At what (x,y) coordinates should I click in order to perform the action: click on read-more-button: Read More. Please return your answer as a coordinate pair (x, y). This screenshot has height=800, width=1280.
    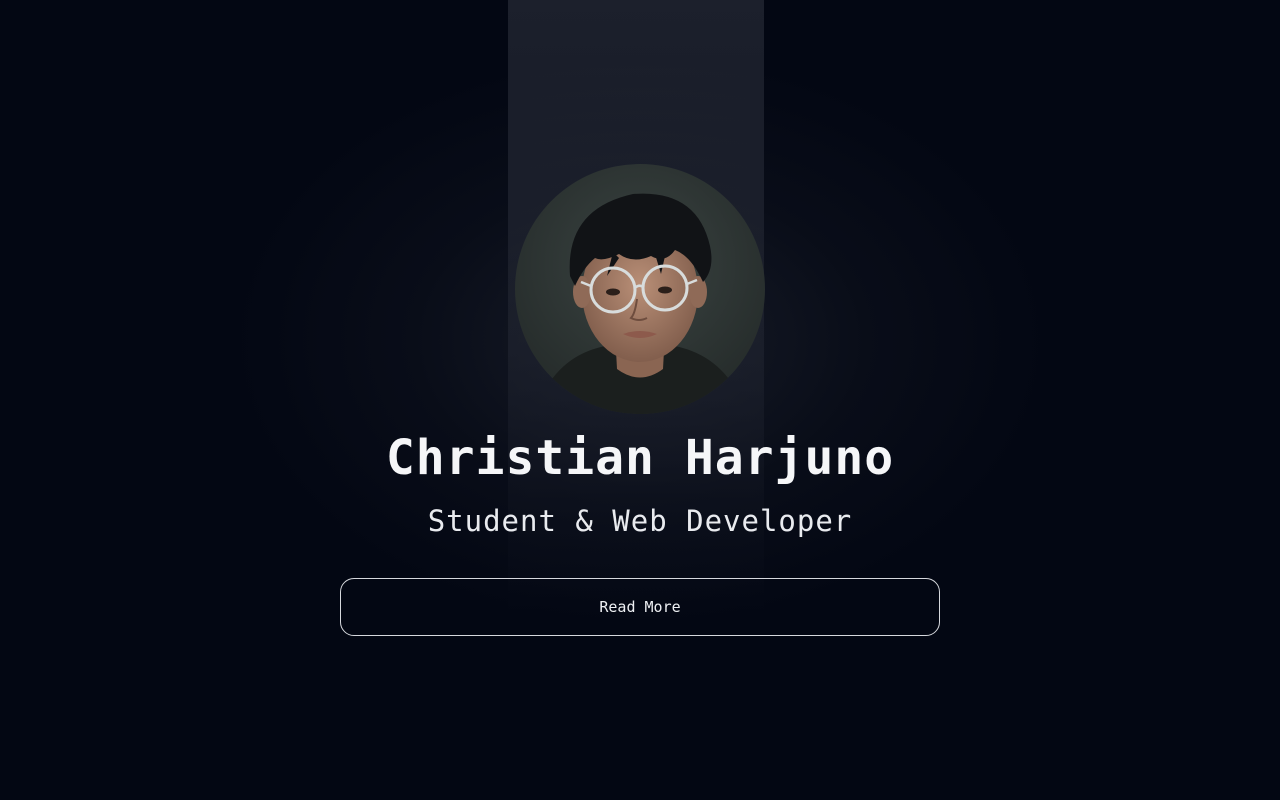
    Looking at the image, I should click on (640, 607).